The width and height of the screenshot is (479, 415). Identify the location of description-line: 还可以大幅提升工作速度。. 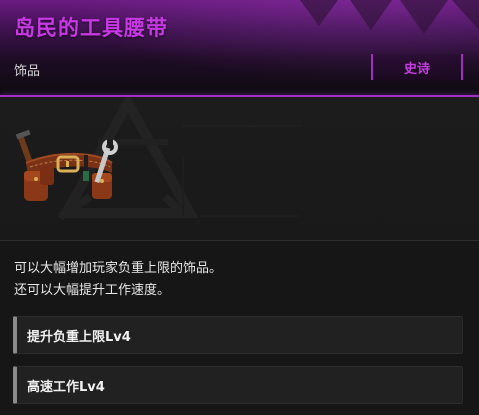
(92, 290).